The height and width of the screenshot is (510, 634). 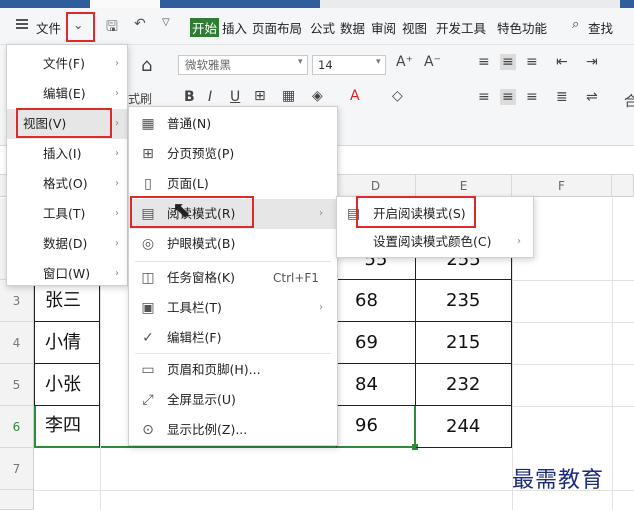 I want to click on cell-name-selected: 李四, so click(x=67, y=427).